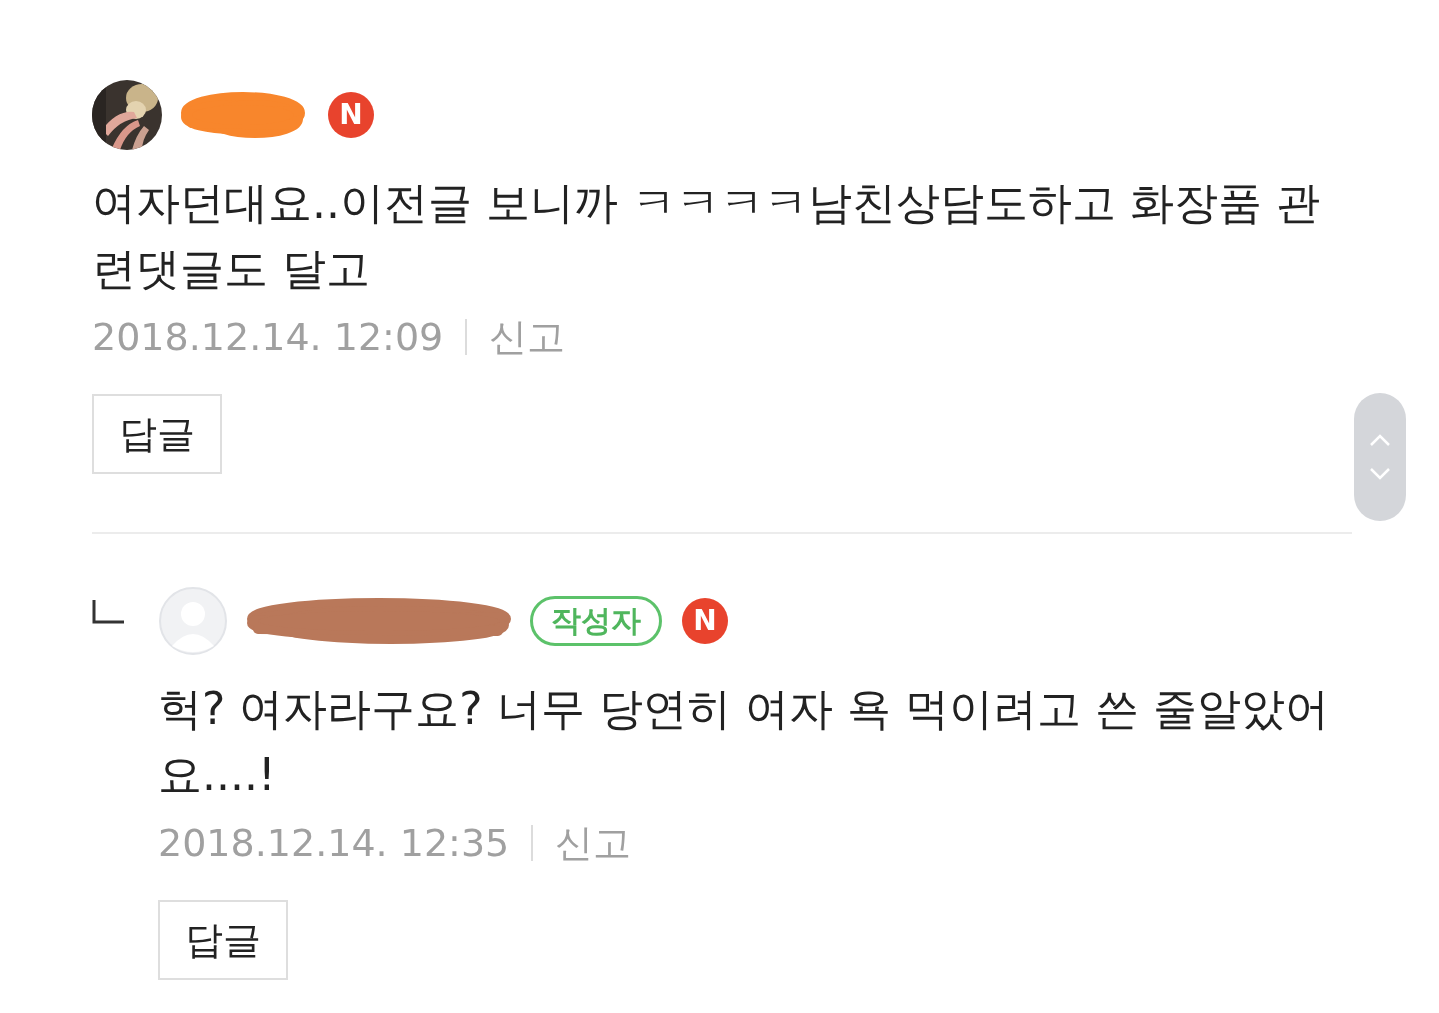  I want to click on comment-date: 2018.12.14. 12:35, so click(334, 843).